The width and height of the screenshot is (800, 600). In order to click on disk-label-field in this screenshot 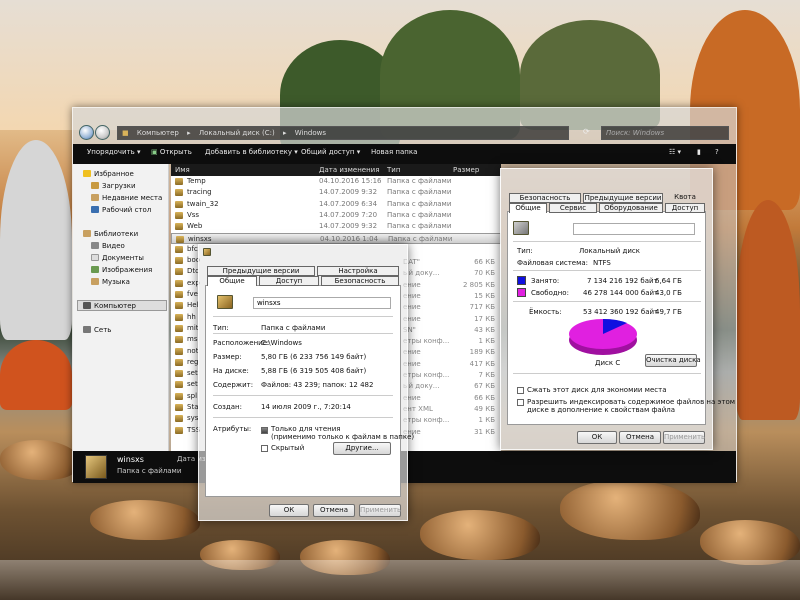, I will do `click(634, 229)`.